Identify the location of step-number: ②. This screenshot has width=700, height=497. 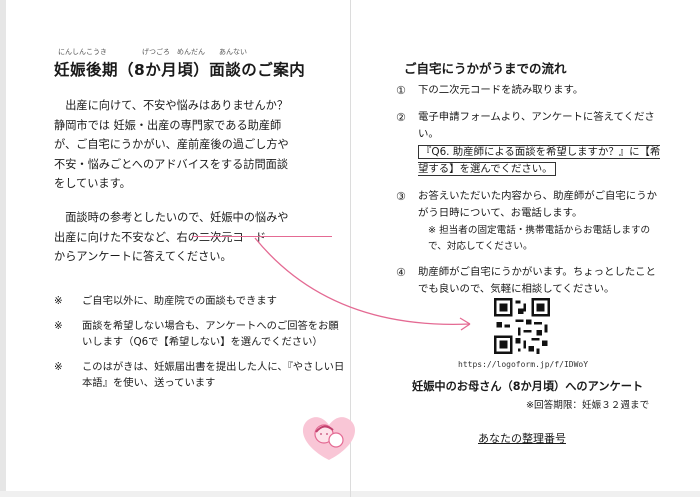
(401, 117).